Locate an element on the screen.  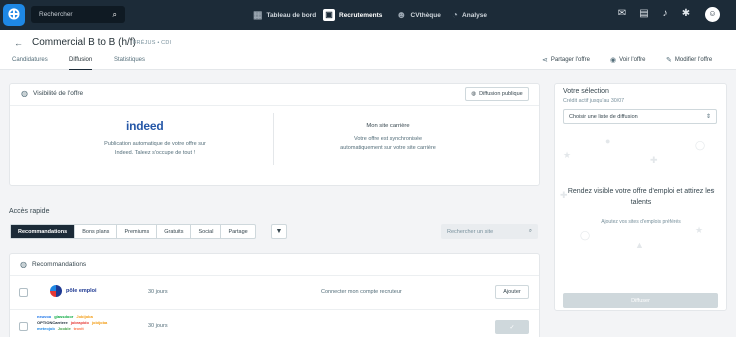
chevron-updown-icon: ⇕ is located at coordinates (708, 117).